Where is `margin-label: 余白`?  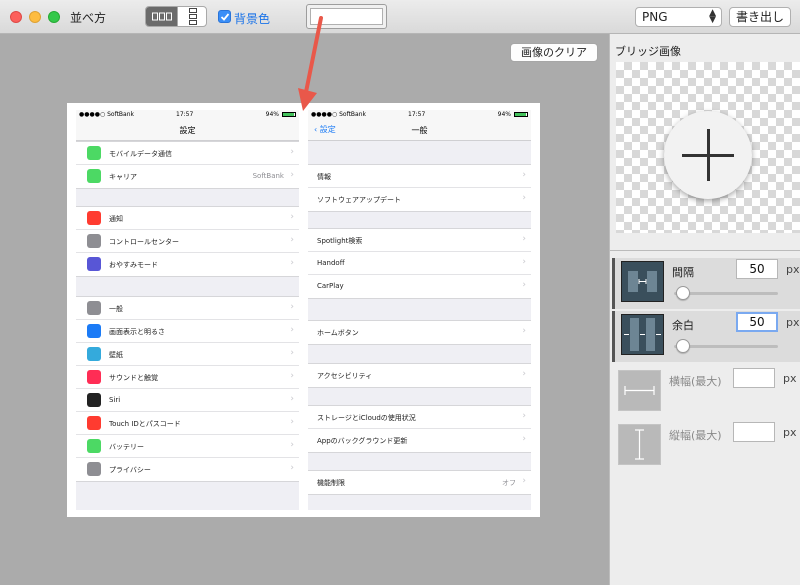 margin-label: 余白 is located at coordinates (683, 325).